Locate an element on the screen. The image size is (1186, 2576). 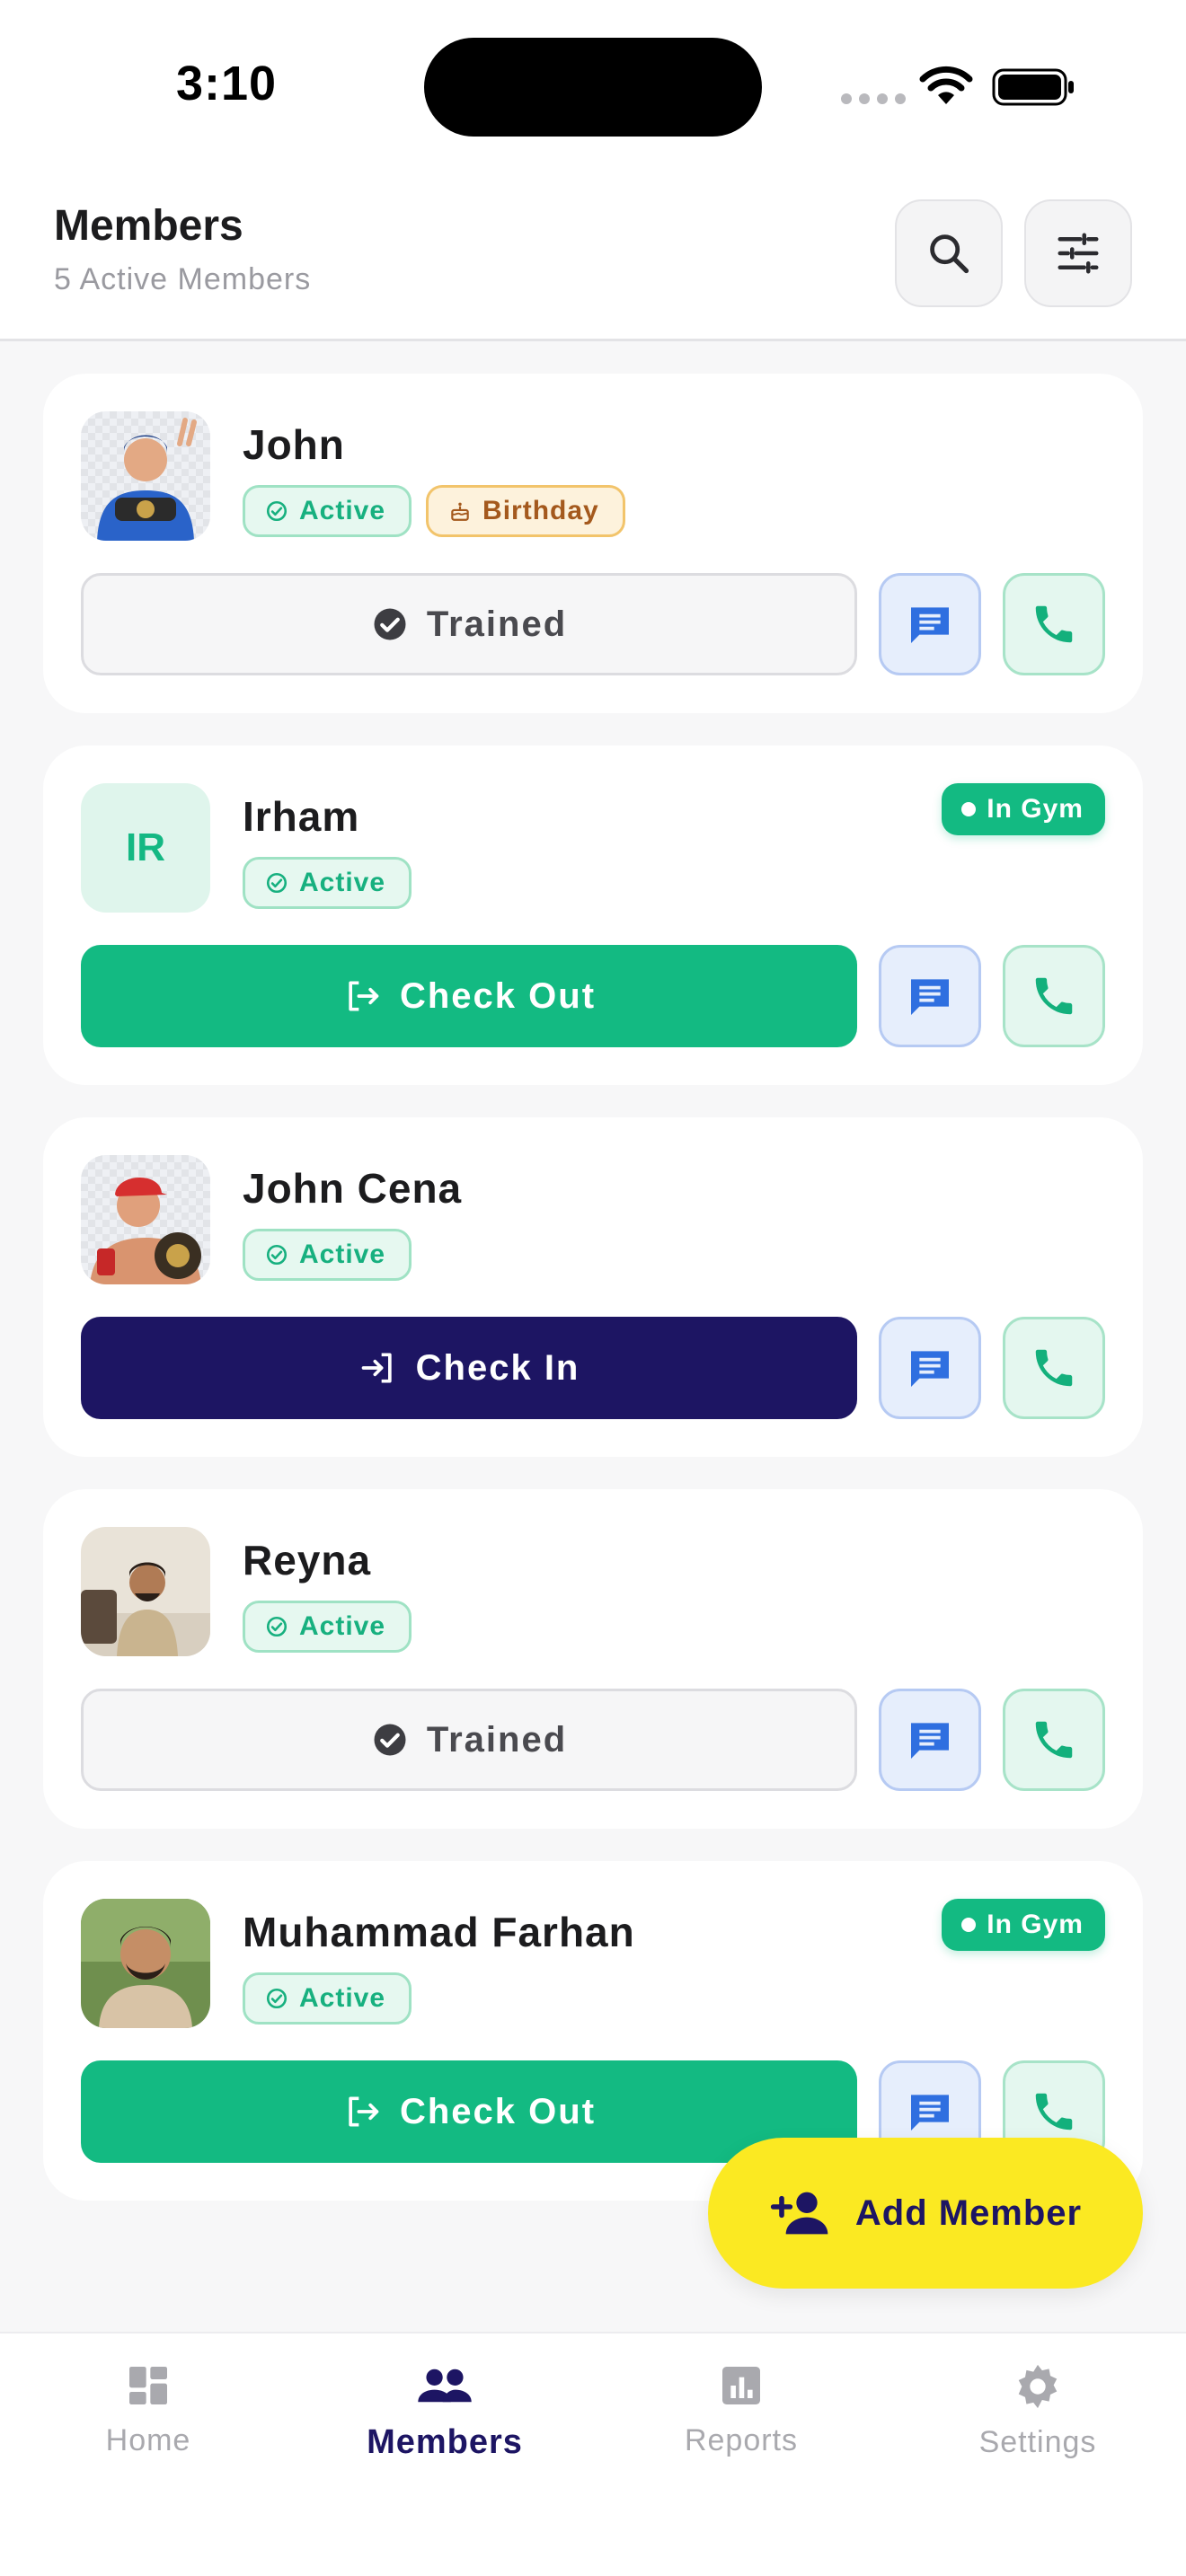
add-member-button: Add Member is located at coordinates (925, 2213).